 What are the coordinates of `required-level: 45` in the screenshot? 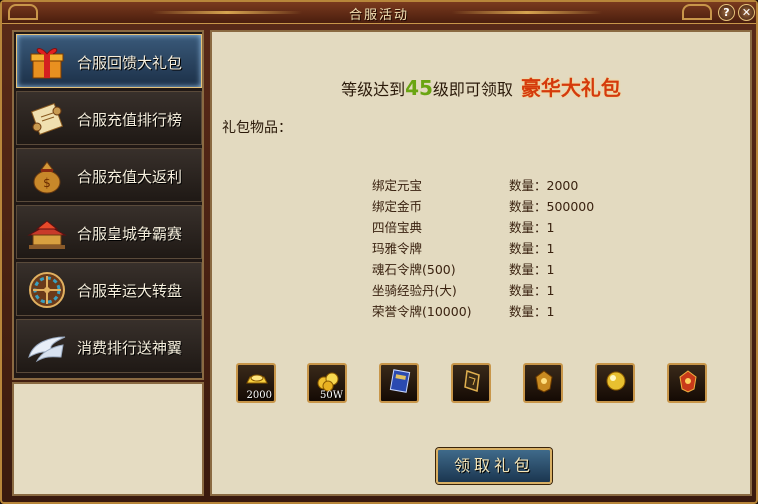 It's located at (419, 88).